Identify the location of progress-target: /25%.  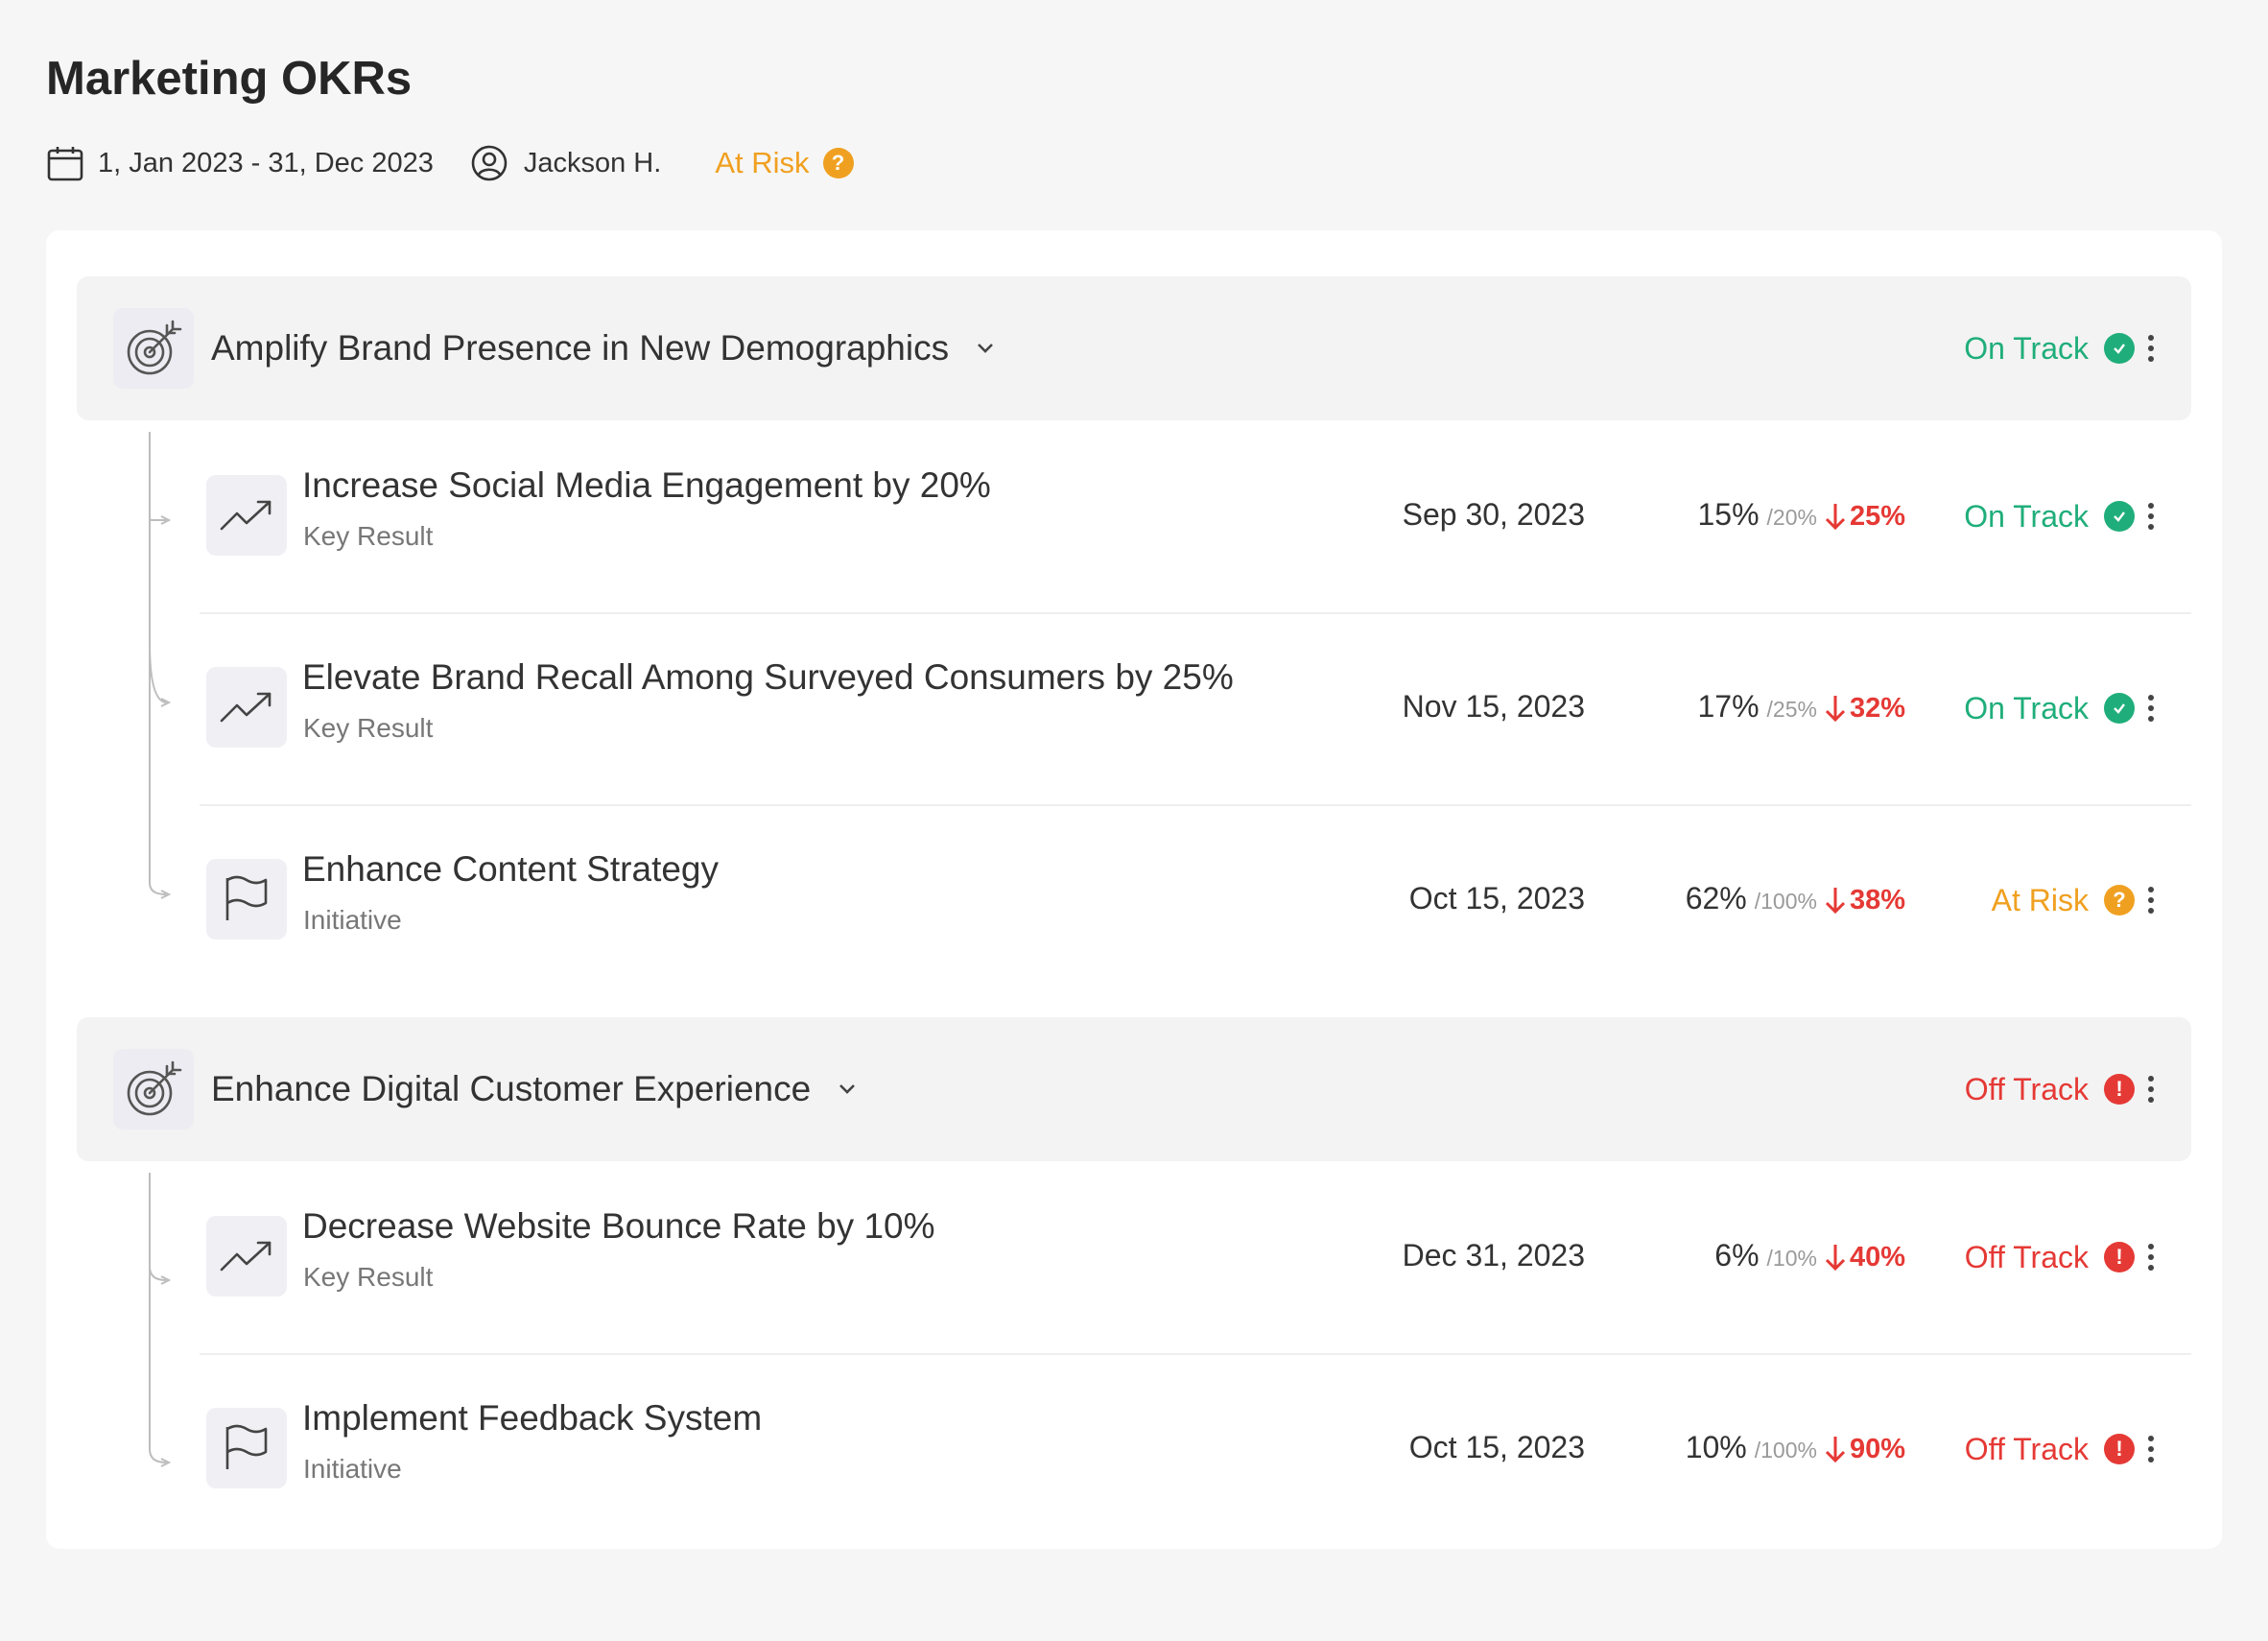
(1791, 709).